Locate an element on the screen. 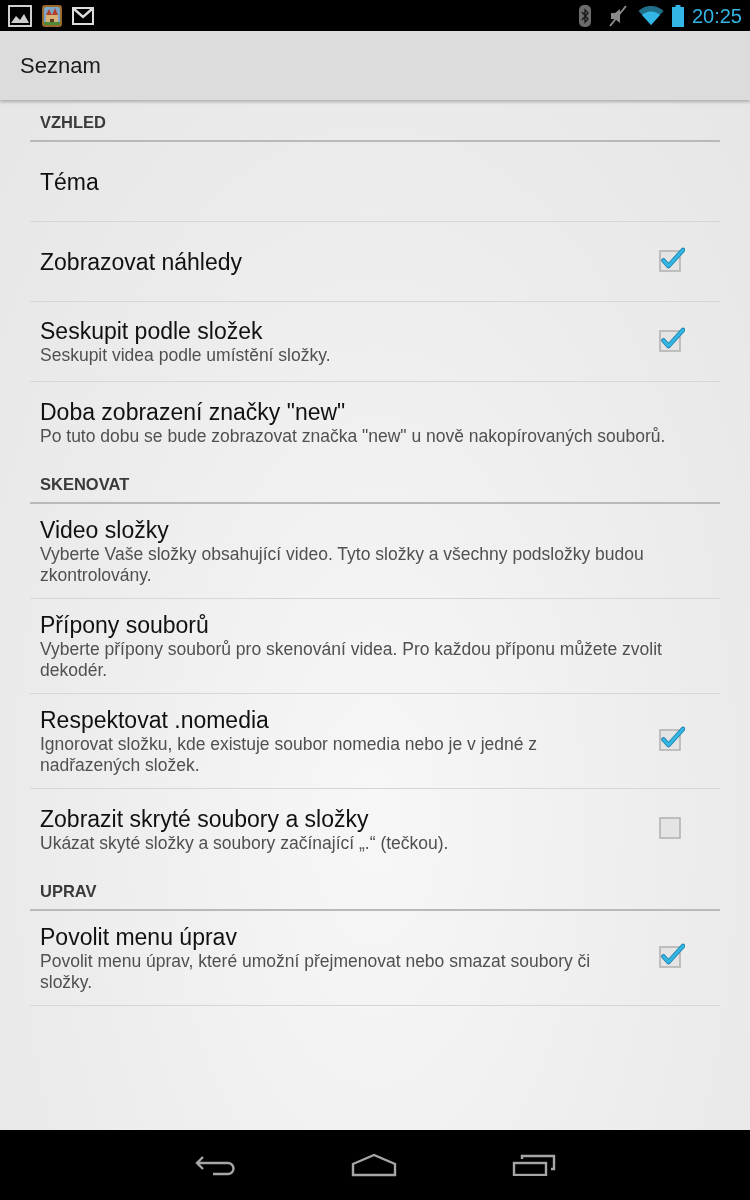  preference-item: Respektovat .nomedia Ignorovat složku, kde existuje soubor nomedia nebo je v jedné z nadřazených složek. is located at coordinates (375, 741).